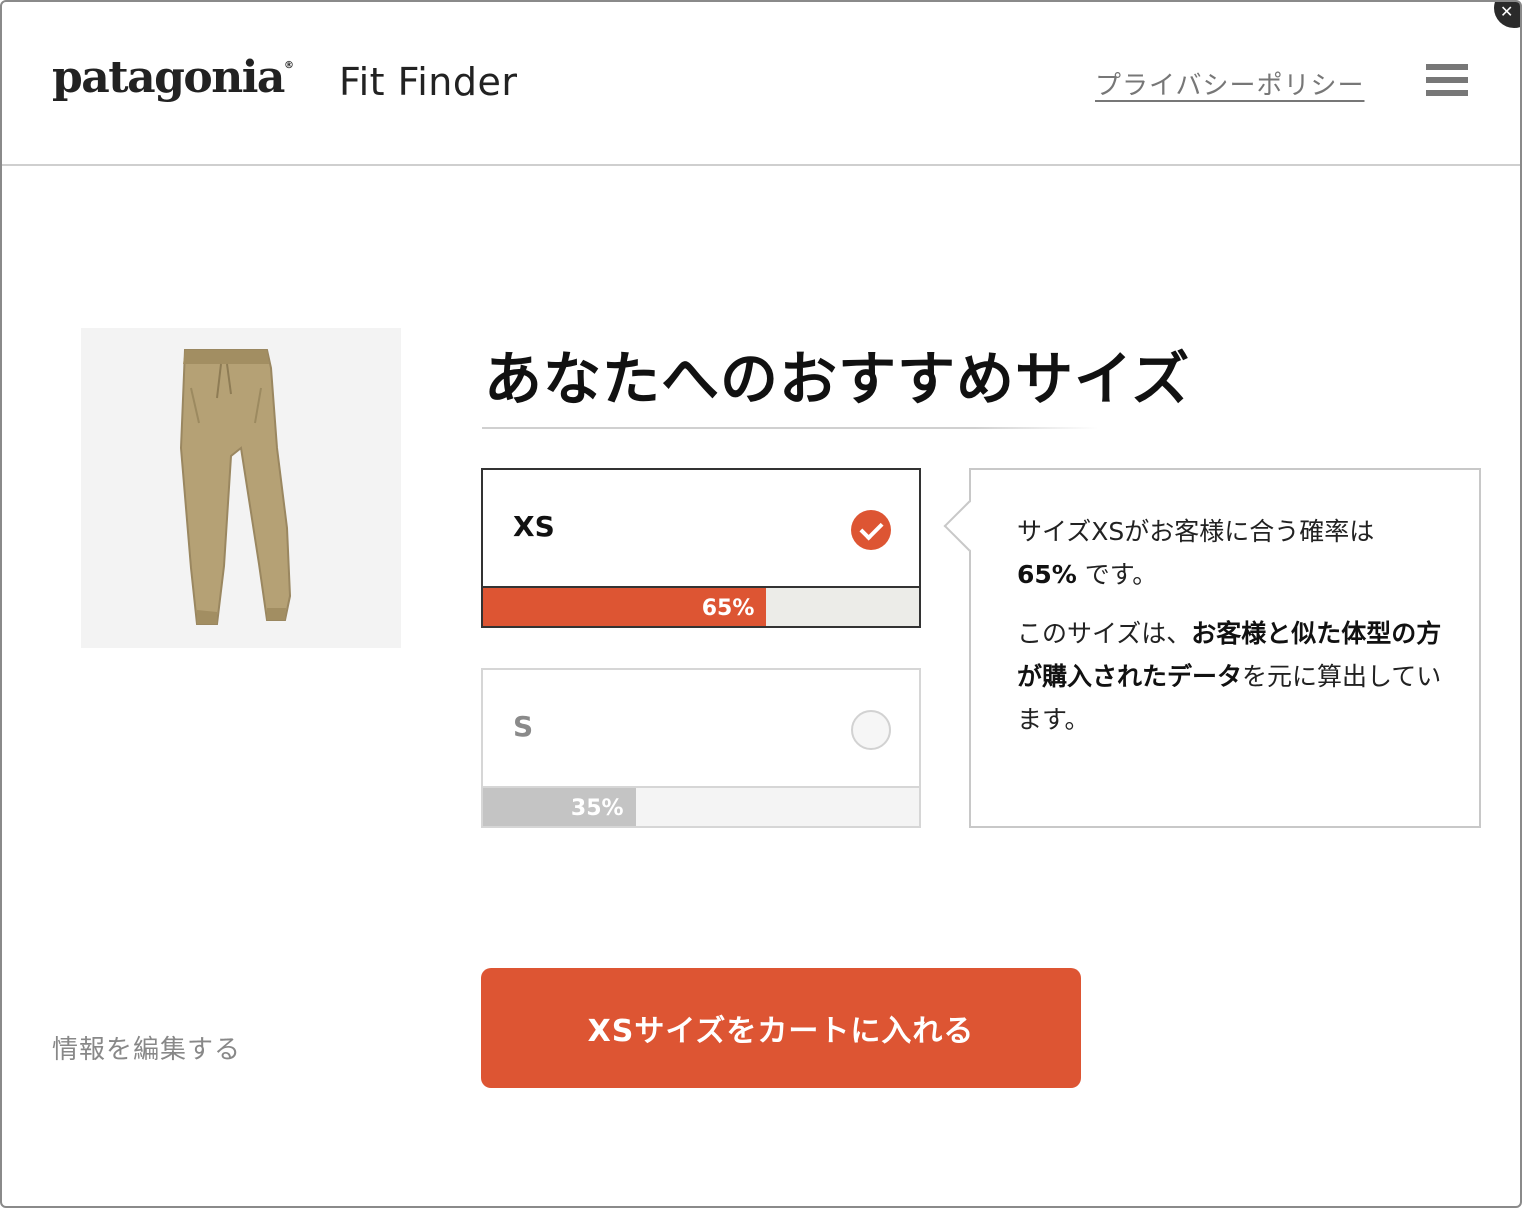 The height and width of the screenshot is (1208, 1522). What do you see at coordinates (1229, 83) in the screenshot?
I see `privacy-policy-link: プライバシーポリシー` at bounding box center [1229, 83].